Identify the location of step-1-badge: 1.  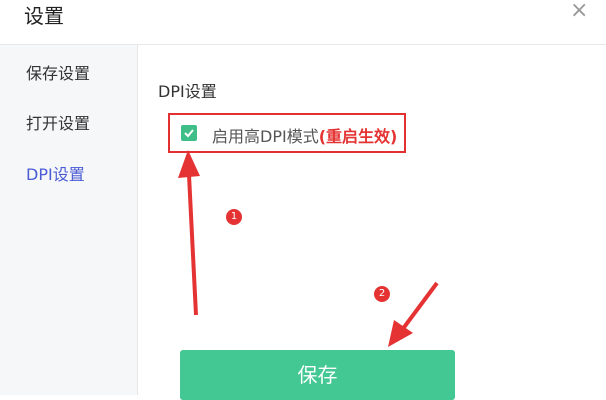
(234, 217).